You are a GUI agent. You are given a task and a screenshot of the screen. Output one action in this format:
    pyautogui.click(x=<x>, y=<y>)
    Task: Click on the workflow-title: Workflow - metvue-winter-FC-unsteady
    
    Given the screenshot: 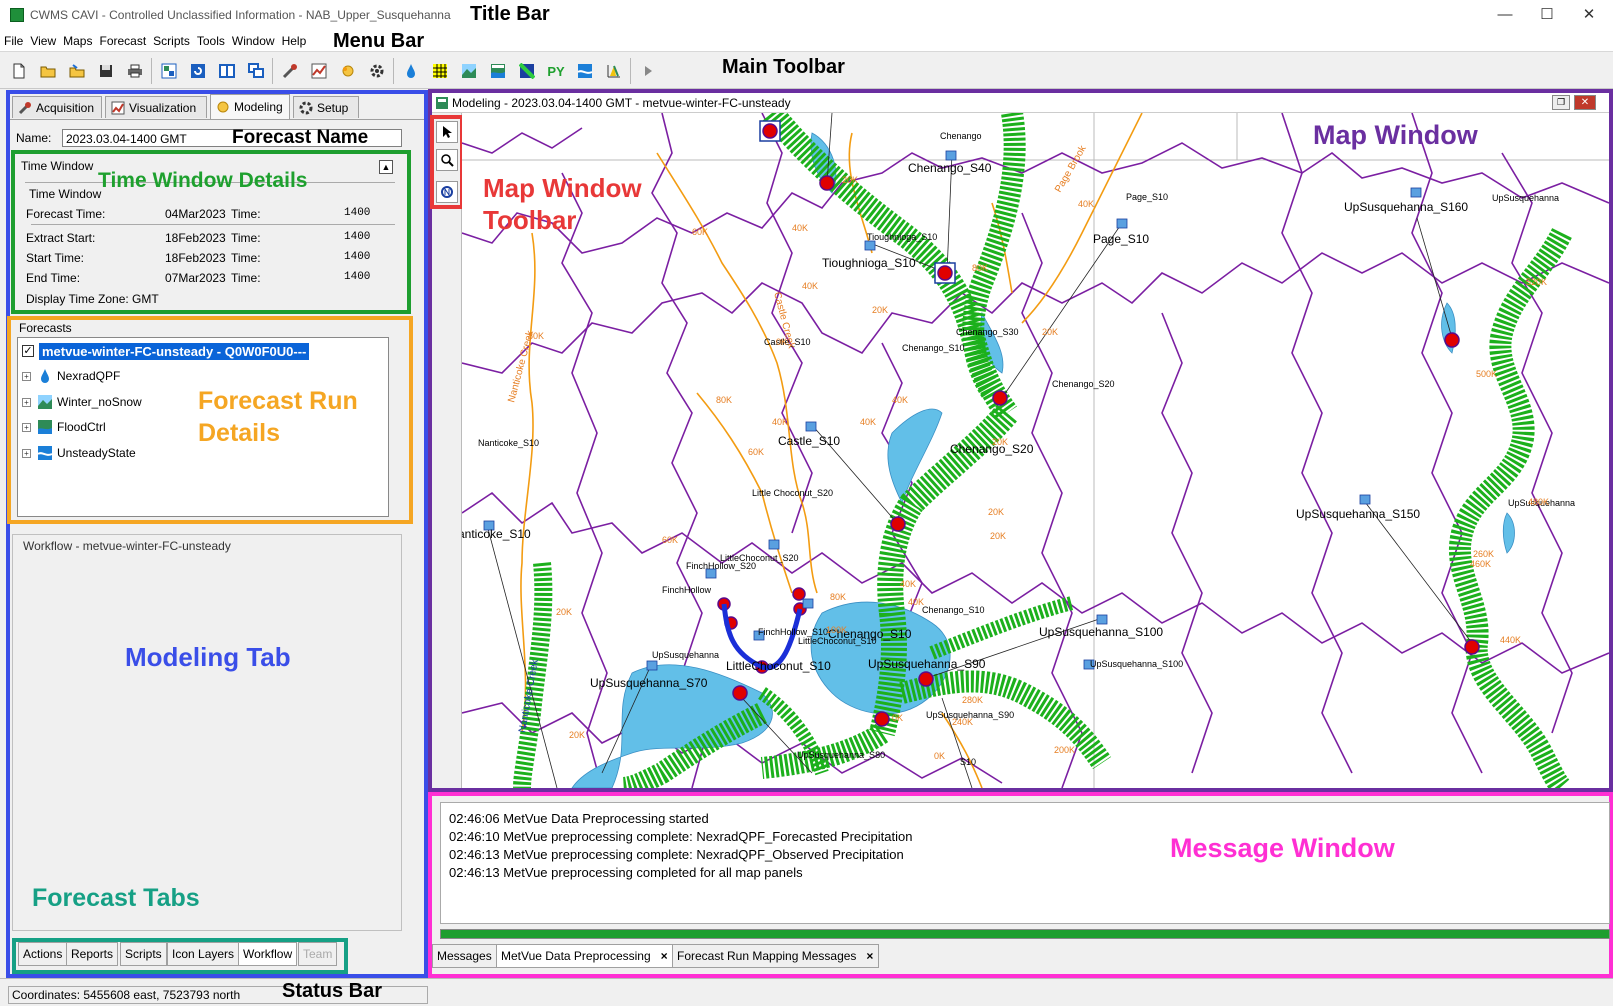 What is the action you would take?
    pyautogui.click(x=127, y=546)
    